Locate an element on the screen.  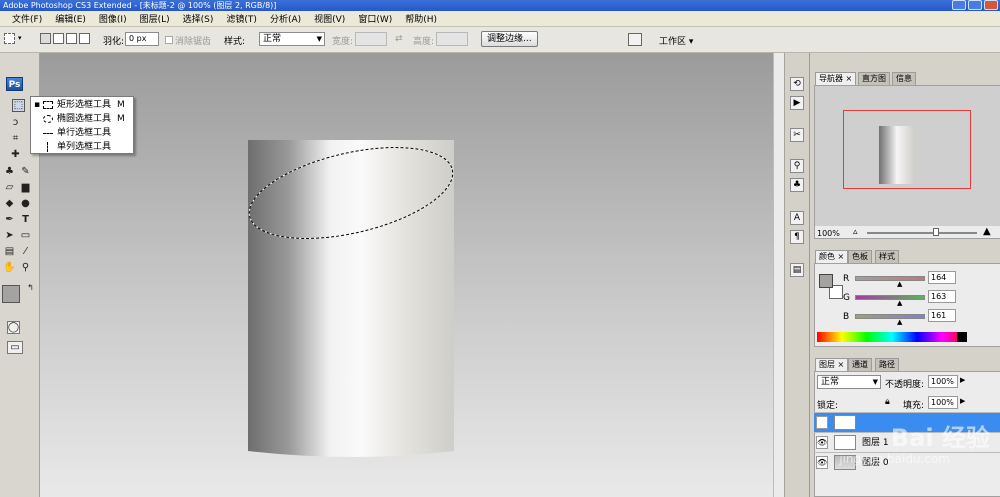
brushes-icon: ⚲ is located at coordinates (797, 166).